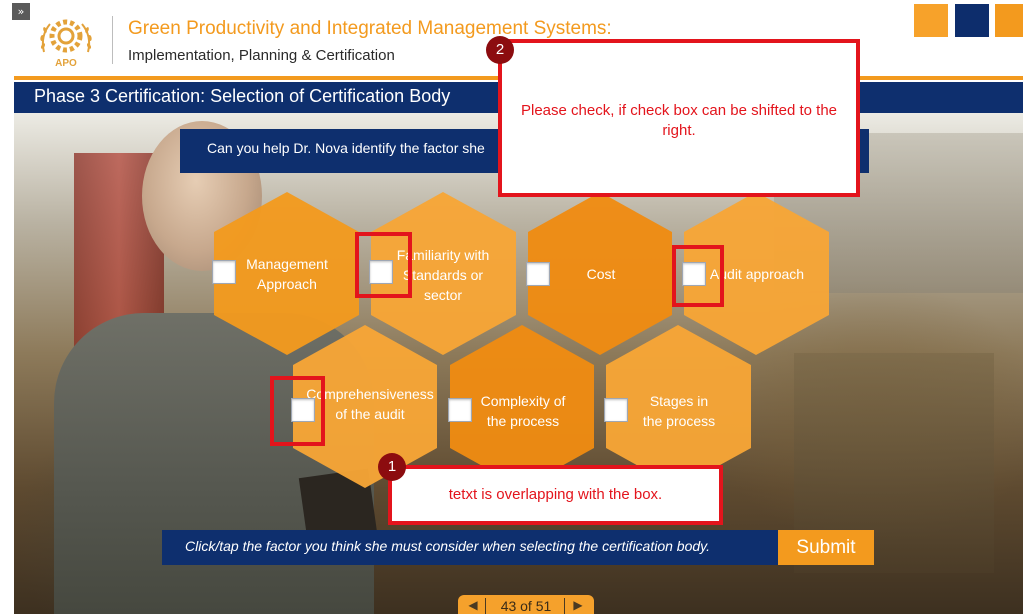  Describe the element at coordinates (485, 606) in the screenshot. I see `pager-divider-left` at that location.